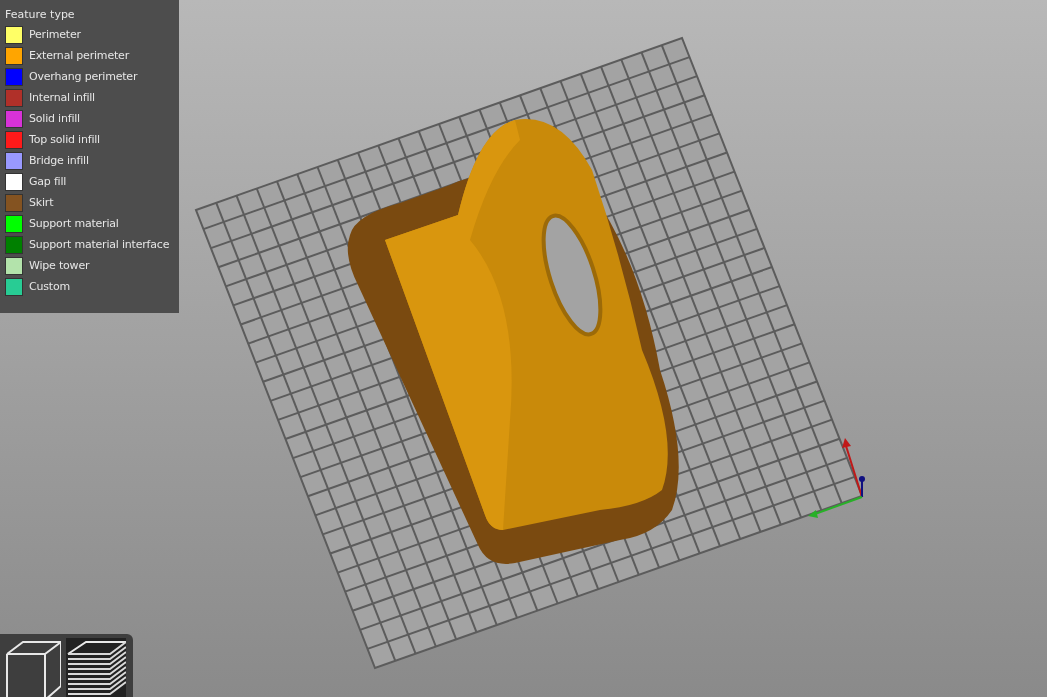 This screenshot has height=697, width=1047. I want to click on legend-label: Support material interface, so click(99, 244).